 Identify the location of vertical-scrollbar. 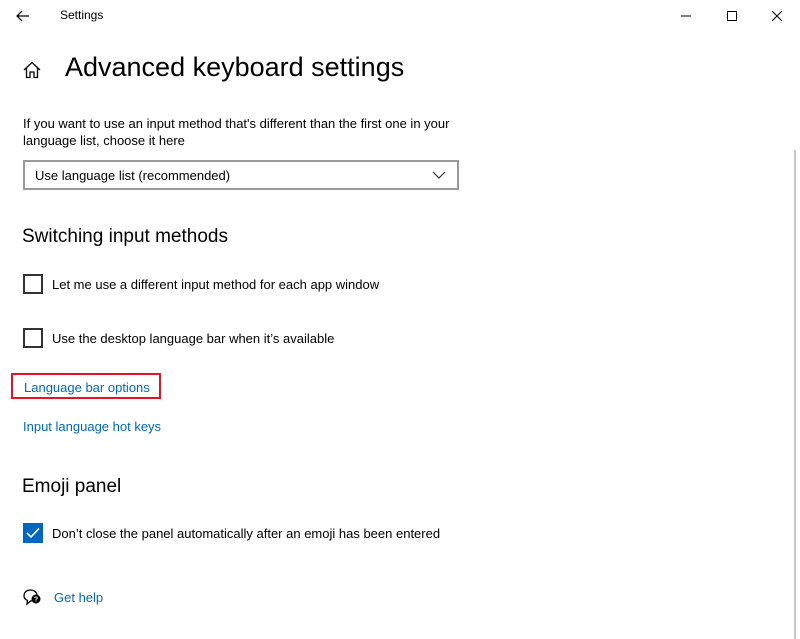
(795, 394).